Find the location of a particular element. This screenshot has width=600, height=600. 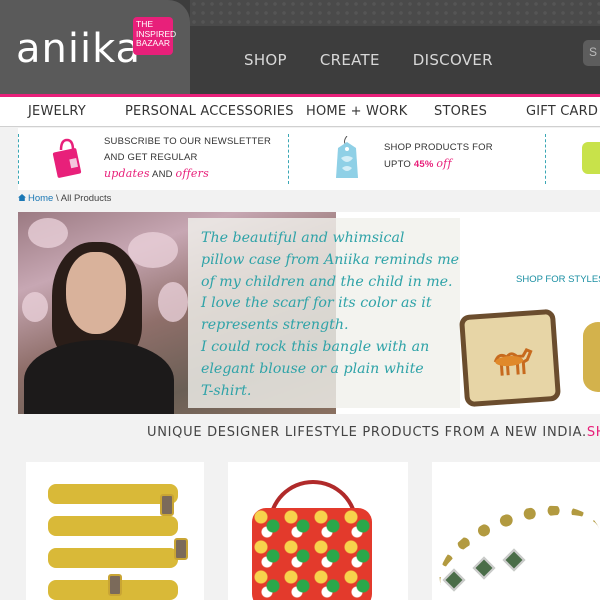

off-text: off is located at coordinates (444, 163).